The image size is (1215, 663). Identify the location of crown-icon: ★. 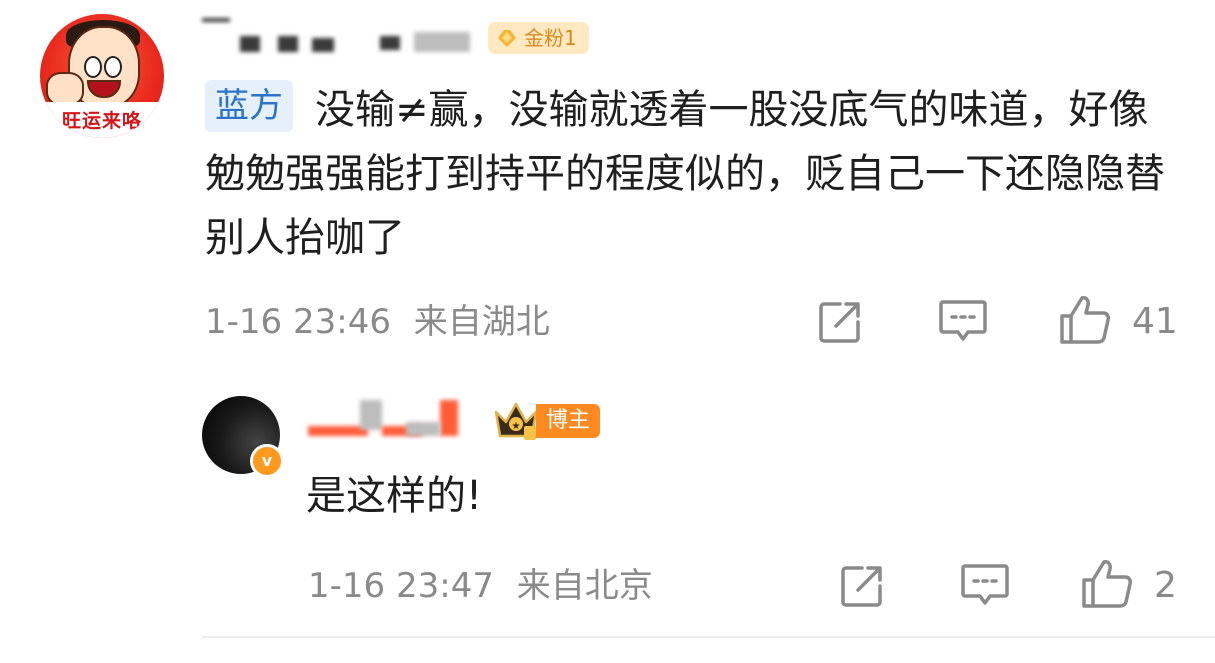
(516, 421).